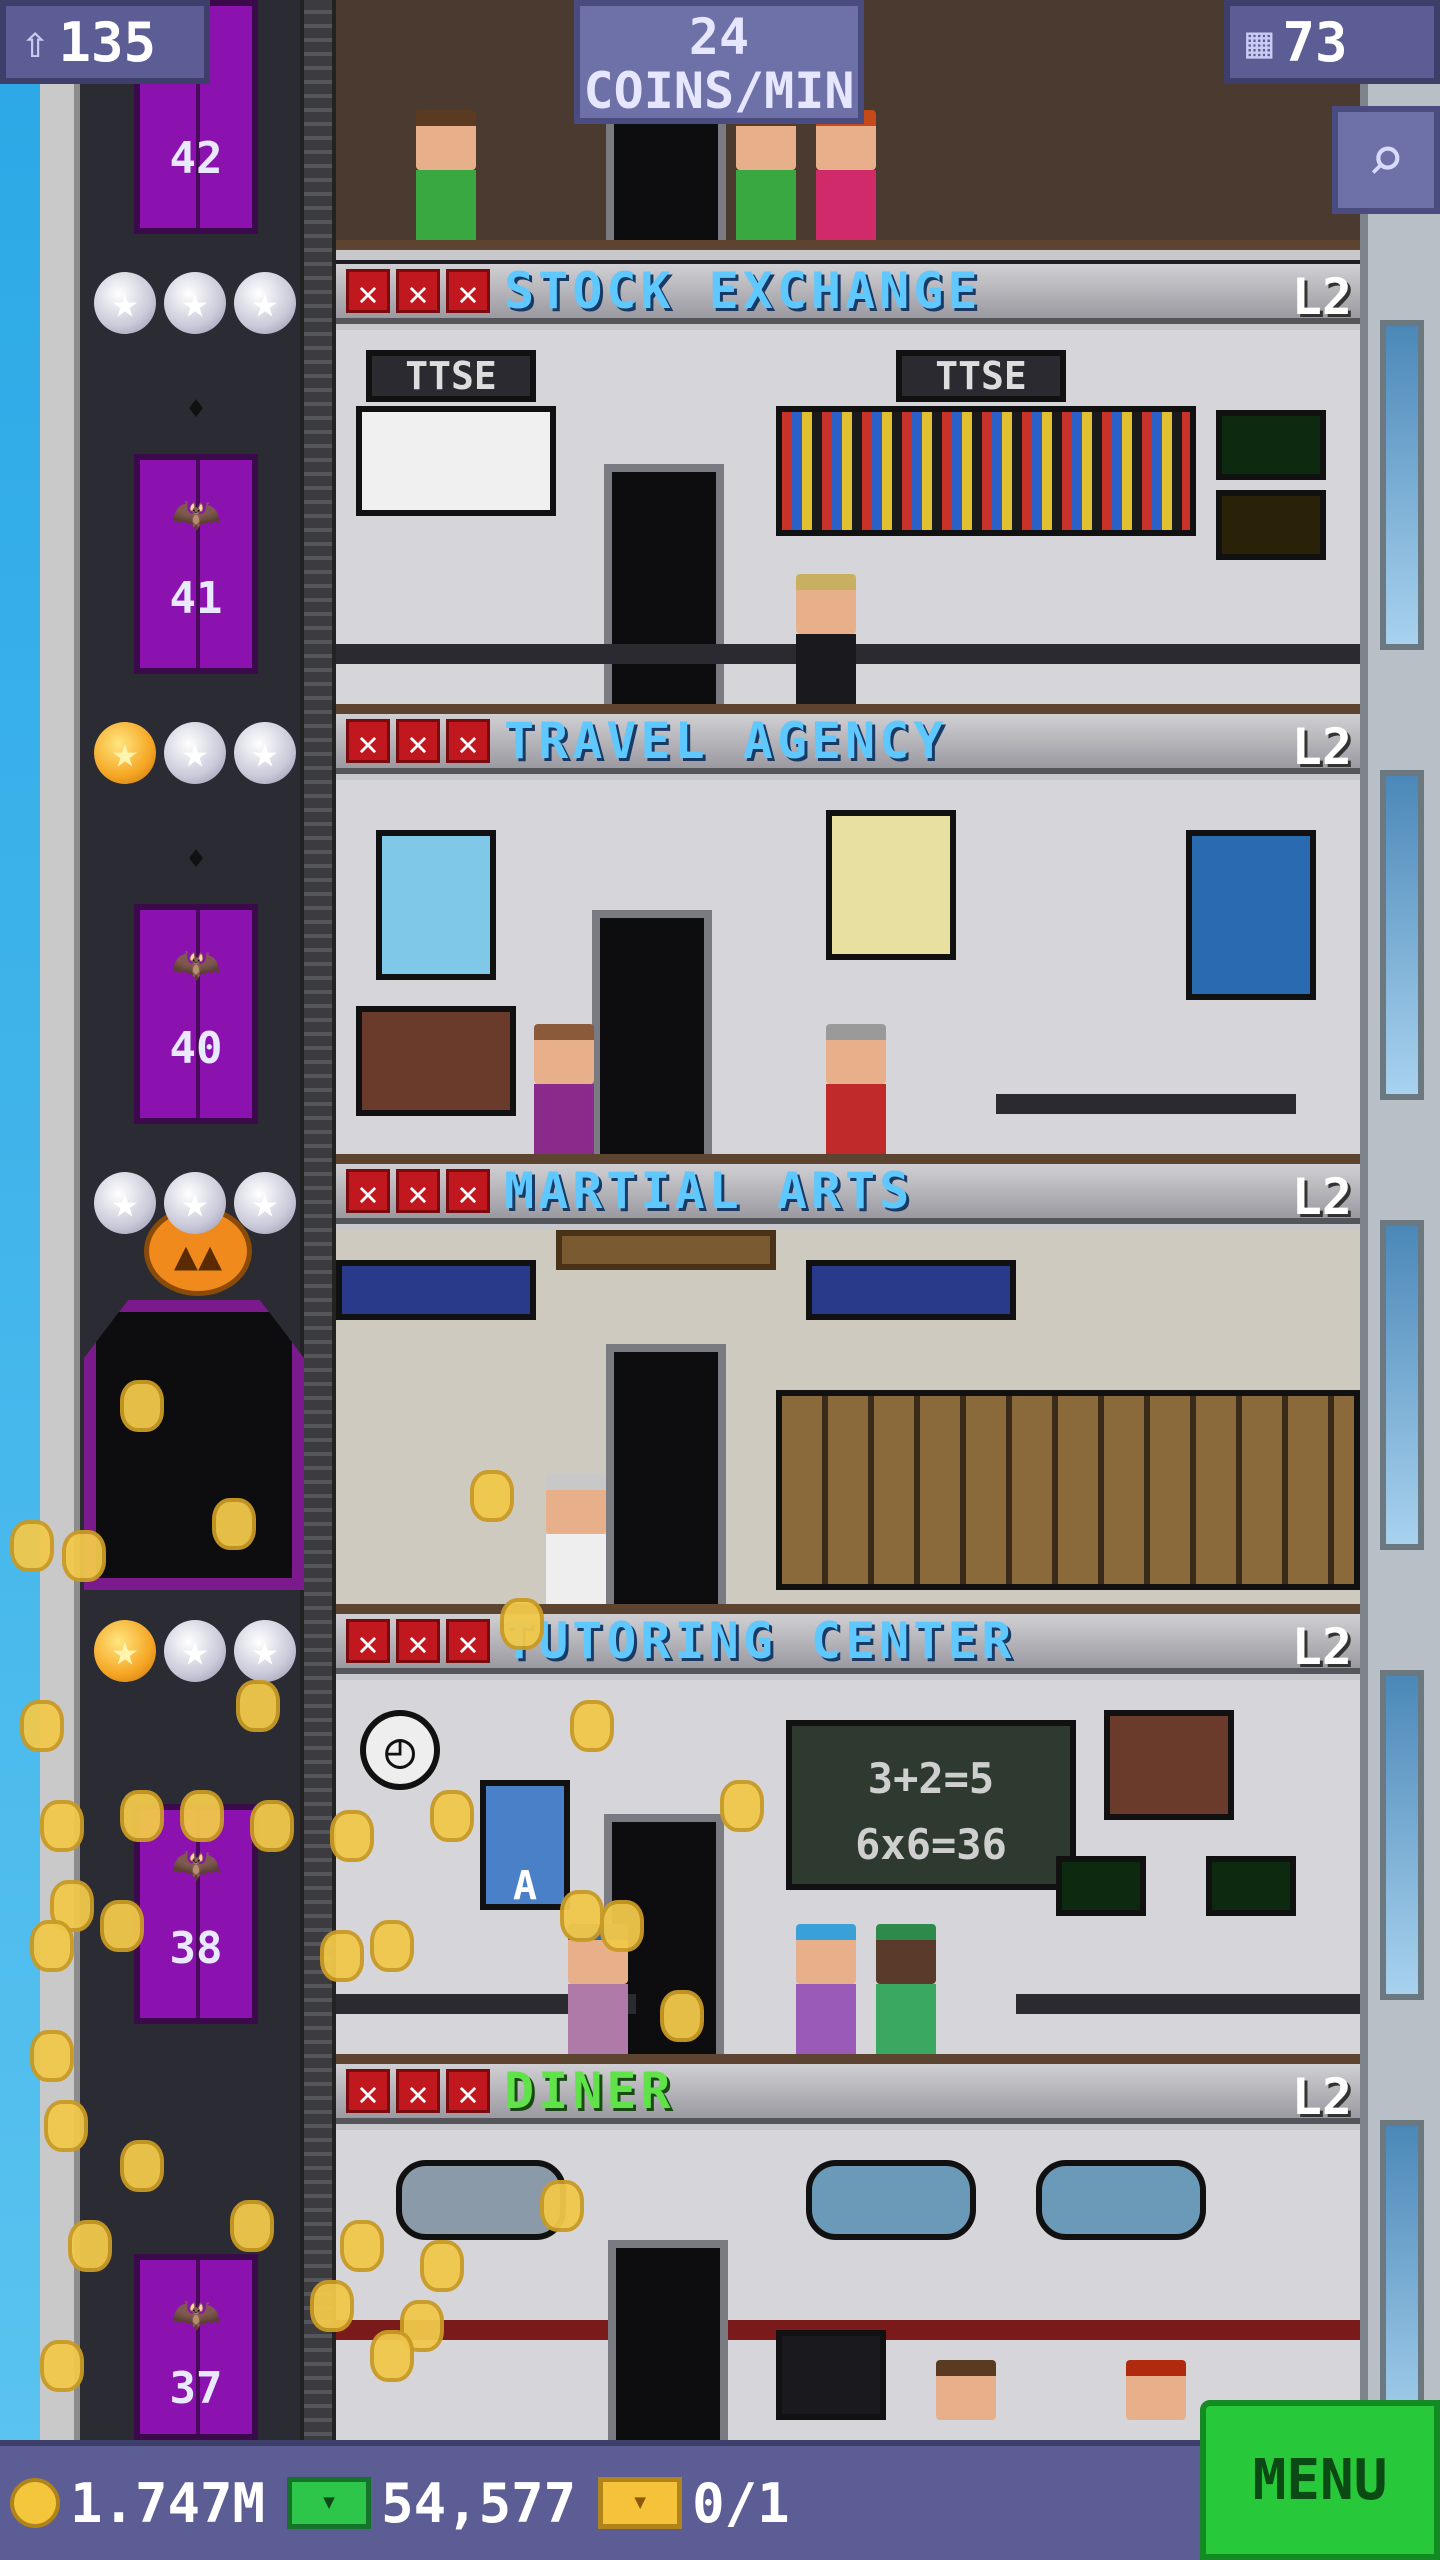 The width and height of the screenshot is (1440, 2560). I want to click on diner-window, so click(1121, 2200).